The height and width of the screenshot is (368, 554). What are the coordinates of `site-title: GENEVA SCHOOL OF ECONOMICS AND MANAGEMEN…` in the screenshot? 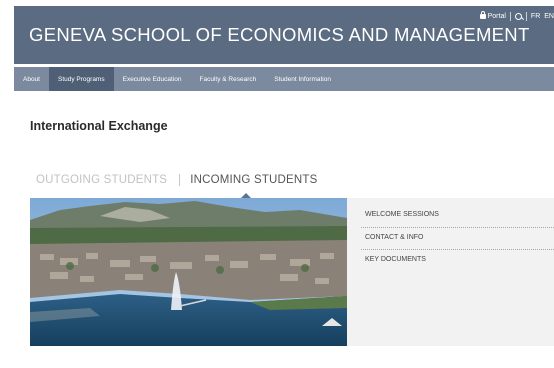 It's located at (279, 35).